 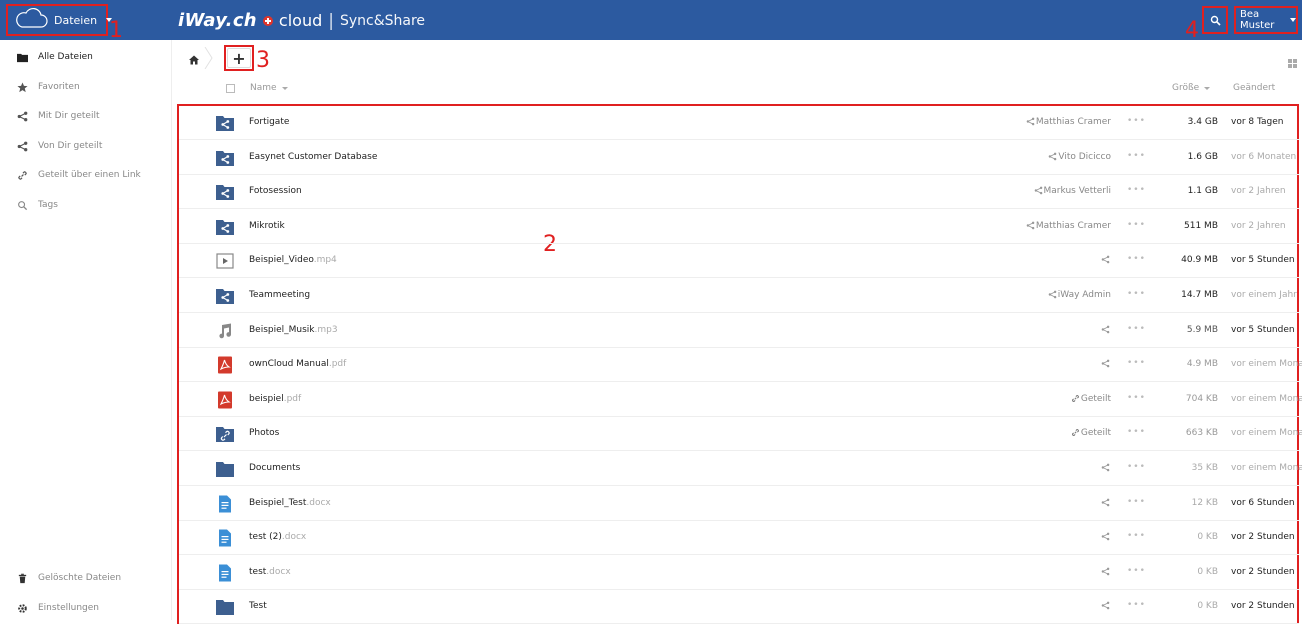 I want to click on sidebar-item-tags: Tags, so click(x=86, y=205).